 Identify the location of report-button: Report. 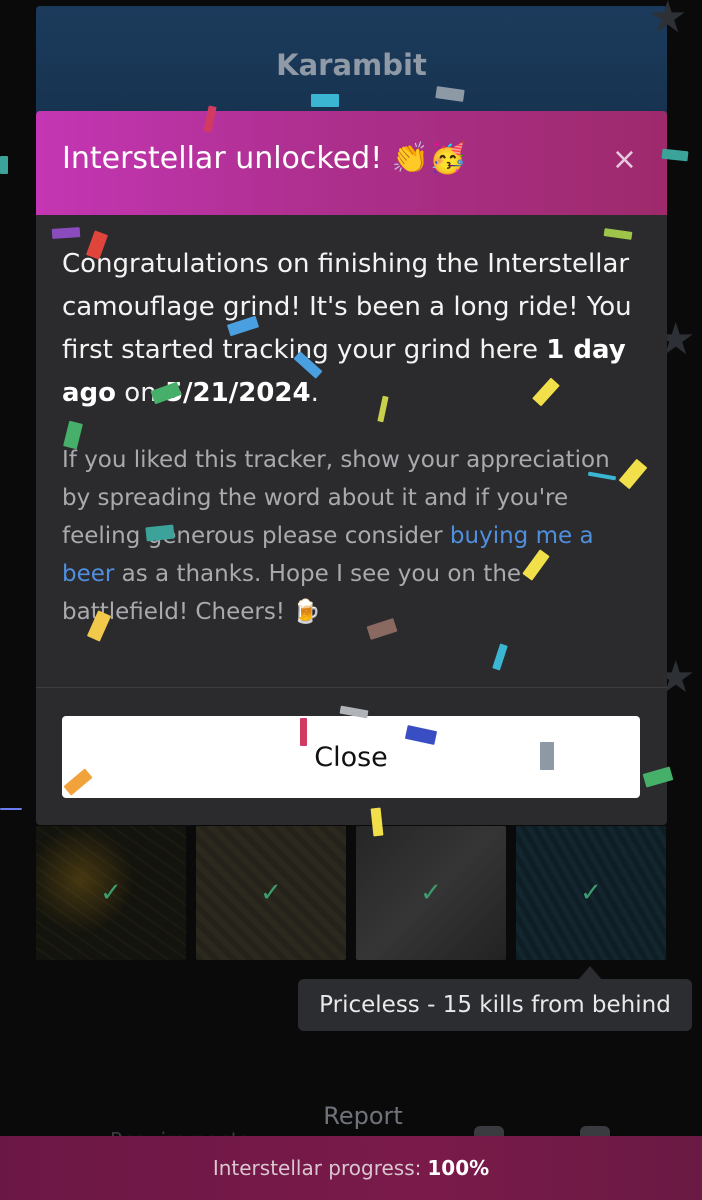
(363, 1116).